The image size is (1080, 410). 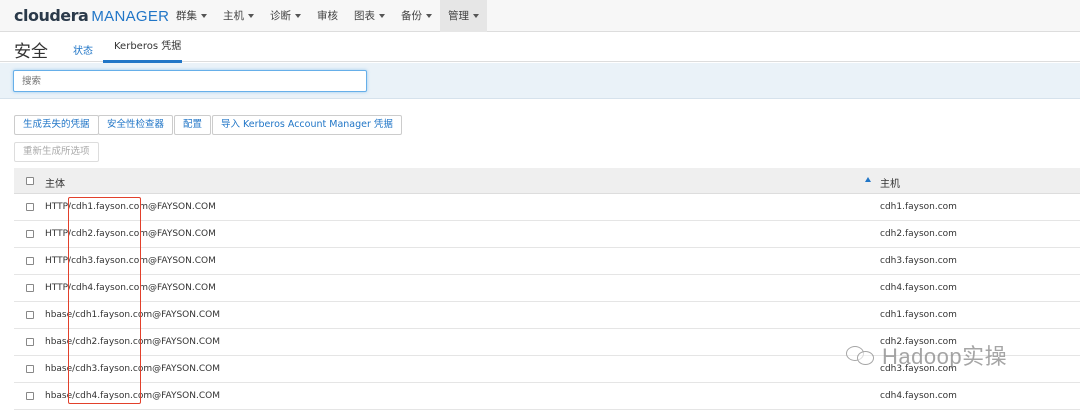 What do you see at coordinates (136, 125) in the screenshot?
I see `security-inspector-button: 安全性检查器` at bounding box center [136, 125].